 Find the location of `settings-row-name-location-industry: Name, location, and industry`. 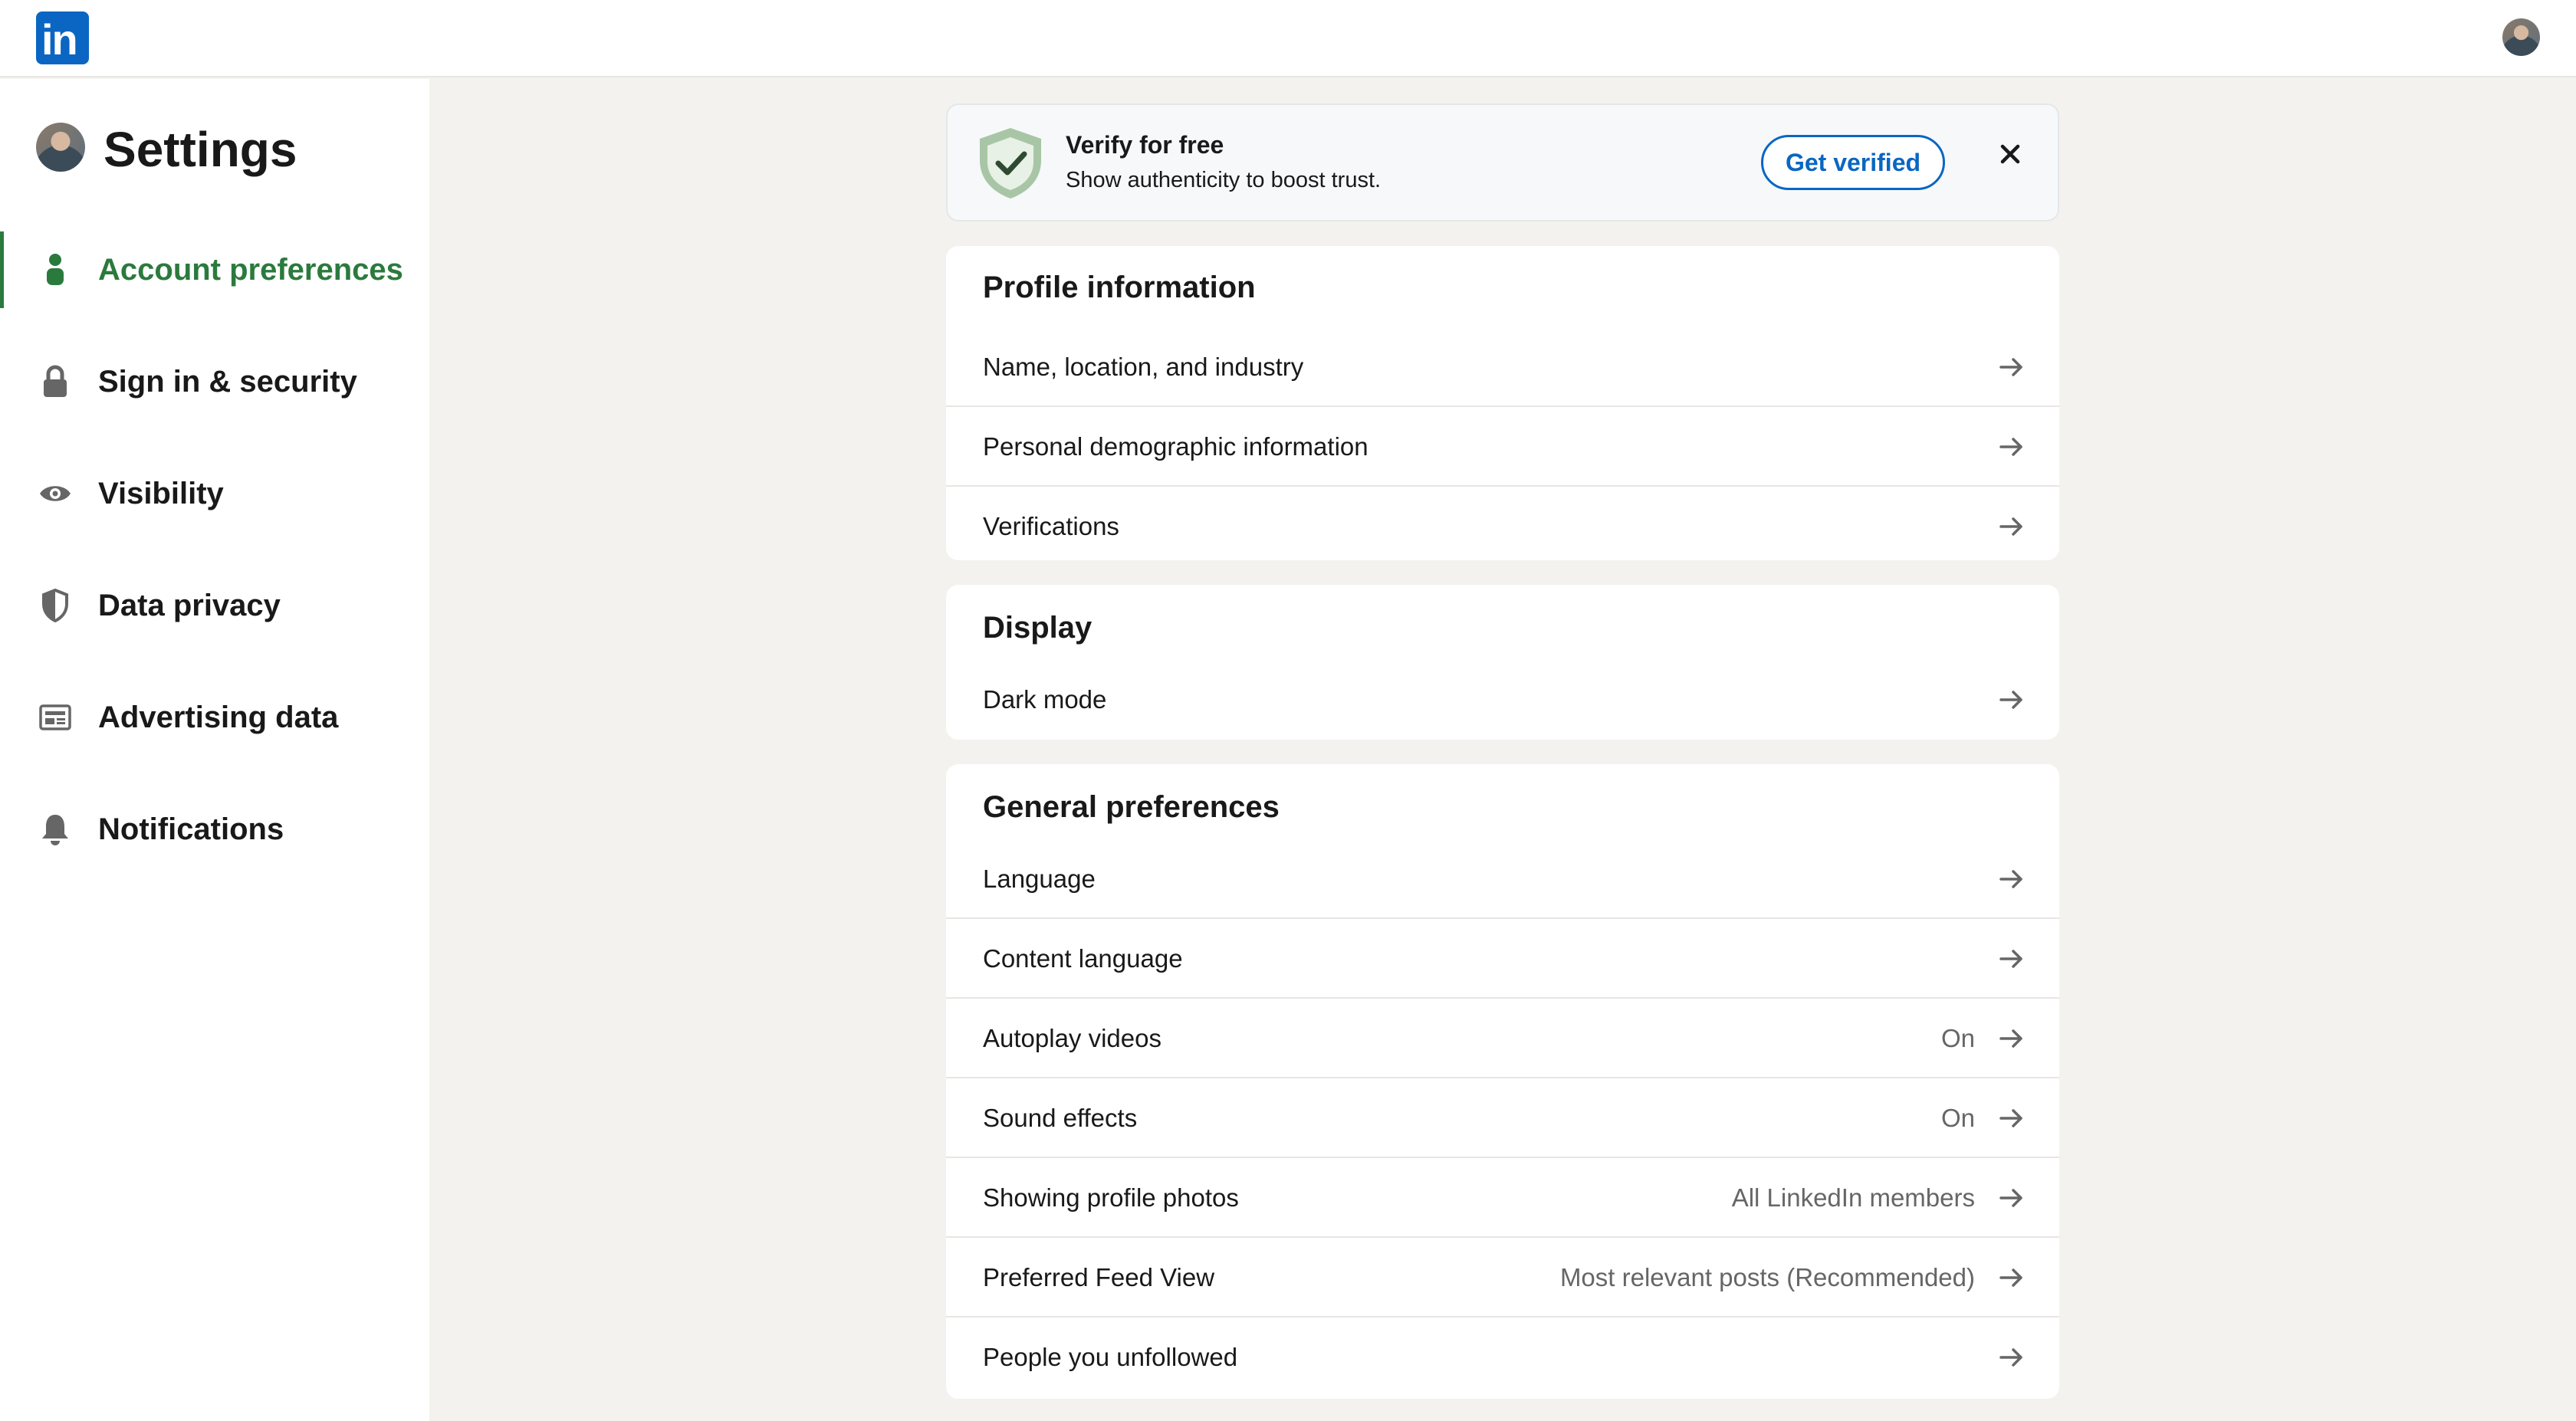

settings-row-name-location-industry: Name, location, and industry is located at coordinates (1503, 367).